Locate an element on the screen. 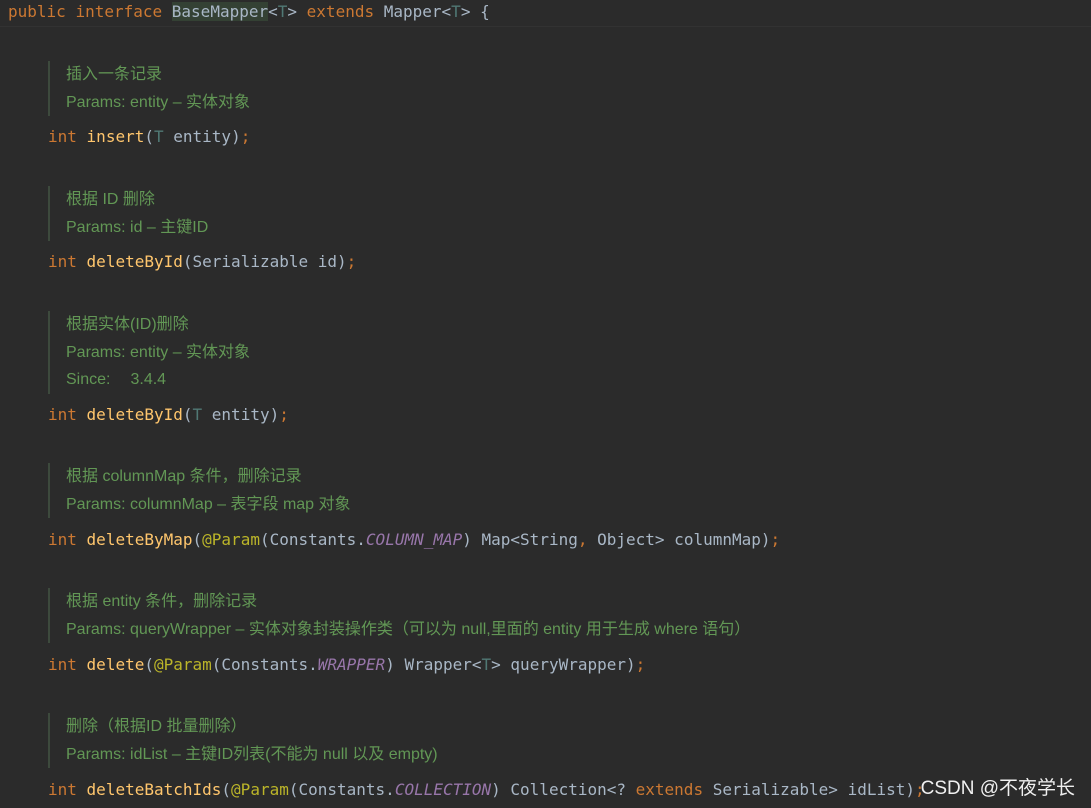  doc-since: Since: 3.4.4 is located at coordinates (158, 380).